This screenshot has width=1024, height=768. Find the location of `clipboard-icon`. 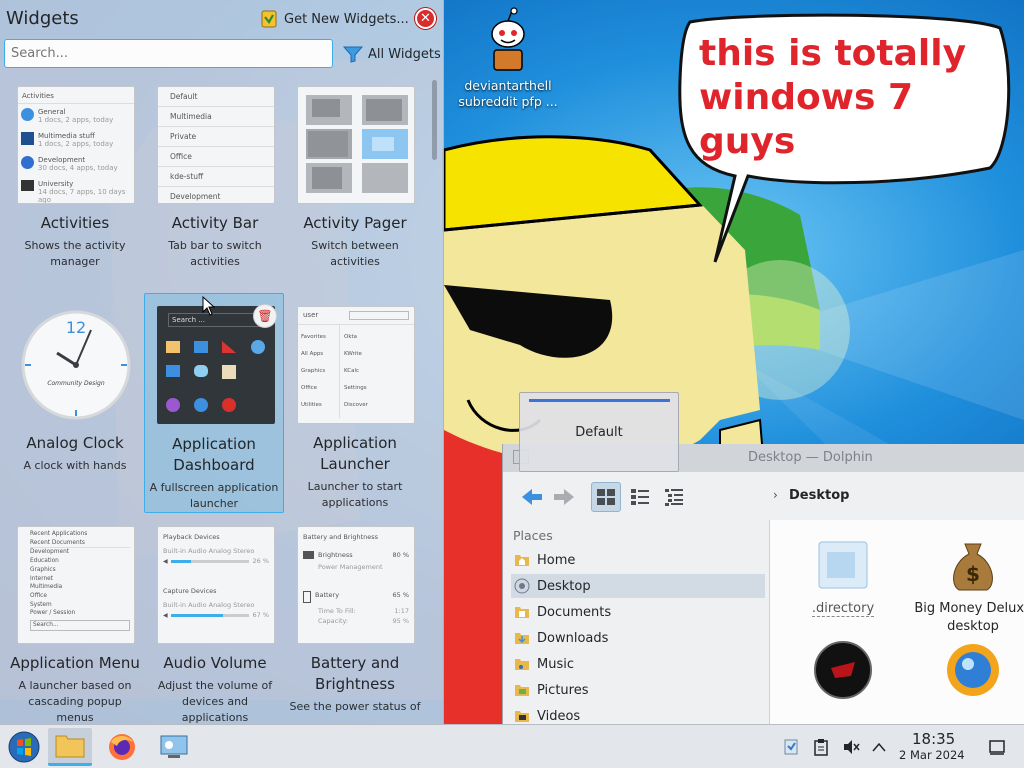

clipboard-icon is located at coordinates (821, 747).